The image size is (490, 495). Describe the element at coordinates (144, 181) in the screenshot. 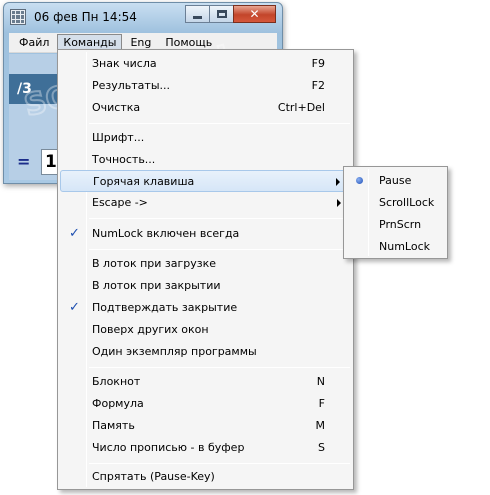

I see `menu-item-label: Горячая клавиша` at that location.